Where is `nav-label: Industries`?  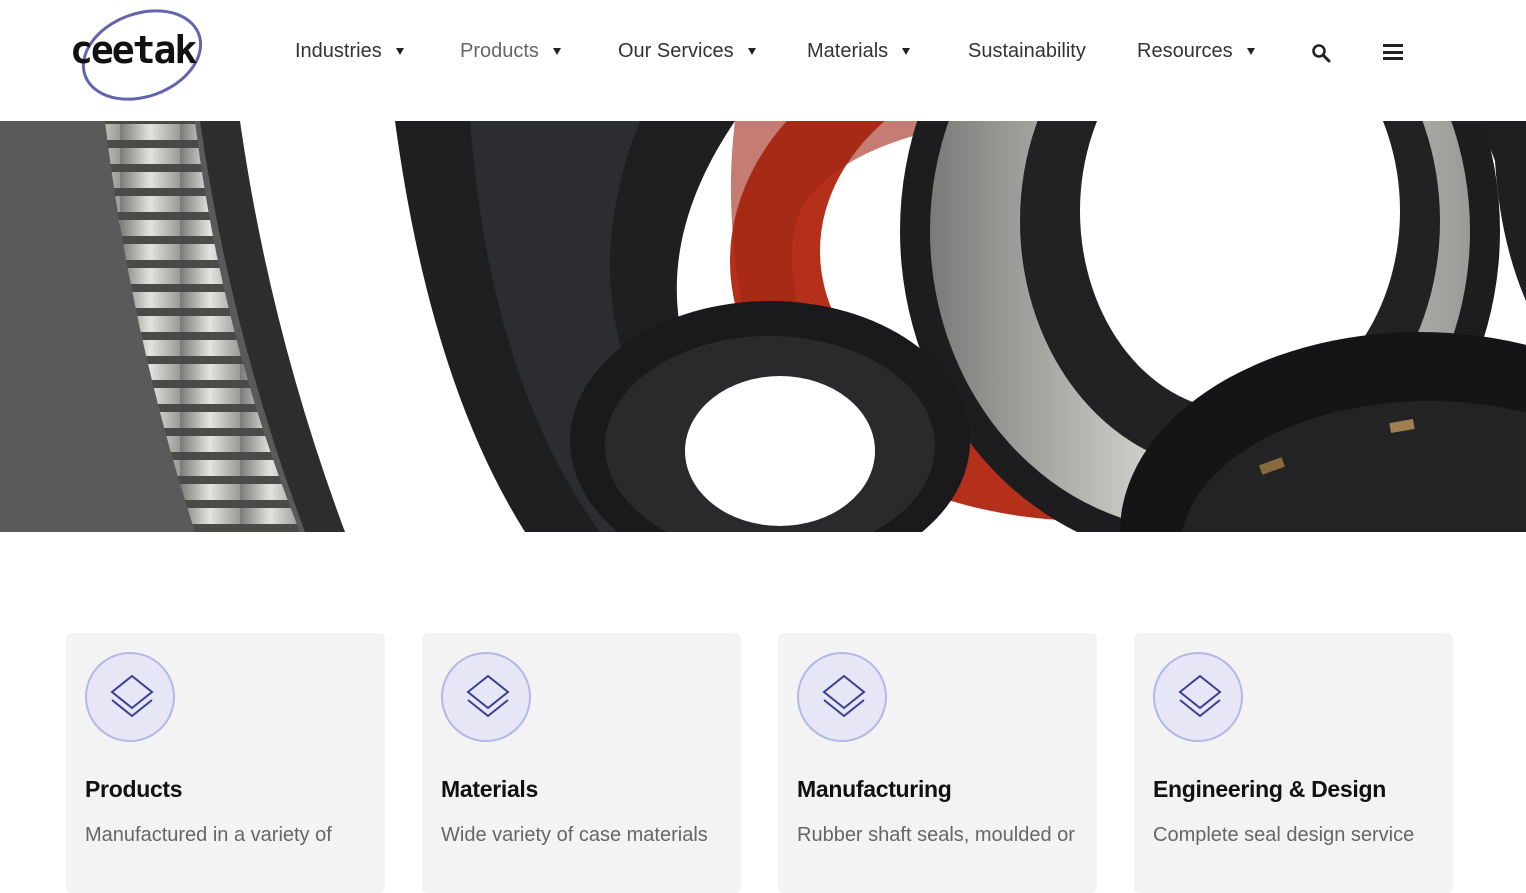
nav-label: Industries is located at coordinates (338, 51).